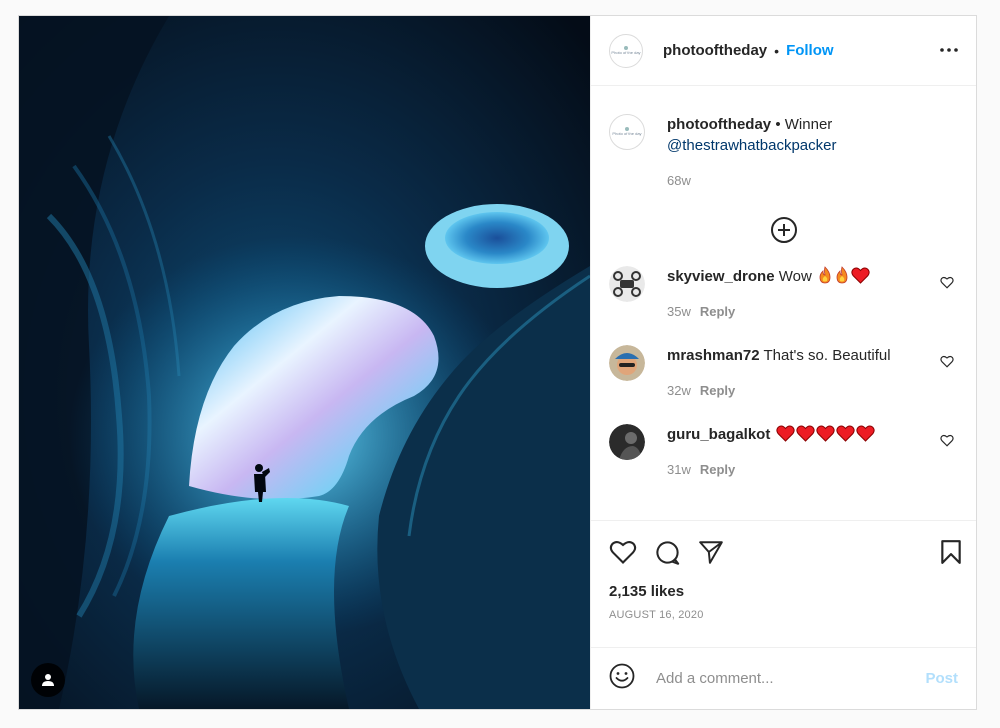 The image size is (1000, 728). I want to click on smiley-icon, so click(622, 676).